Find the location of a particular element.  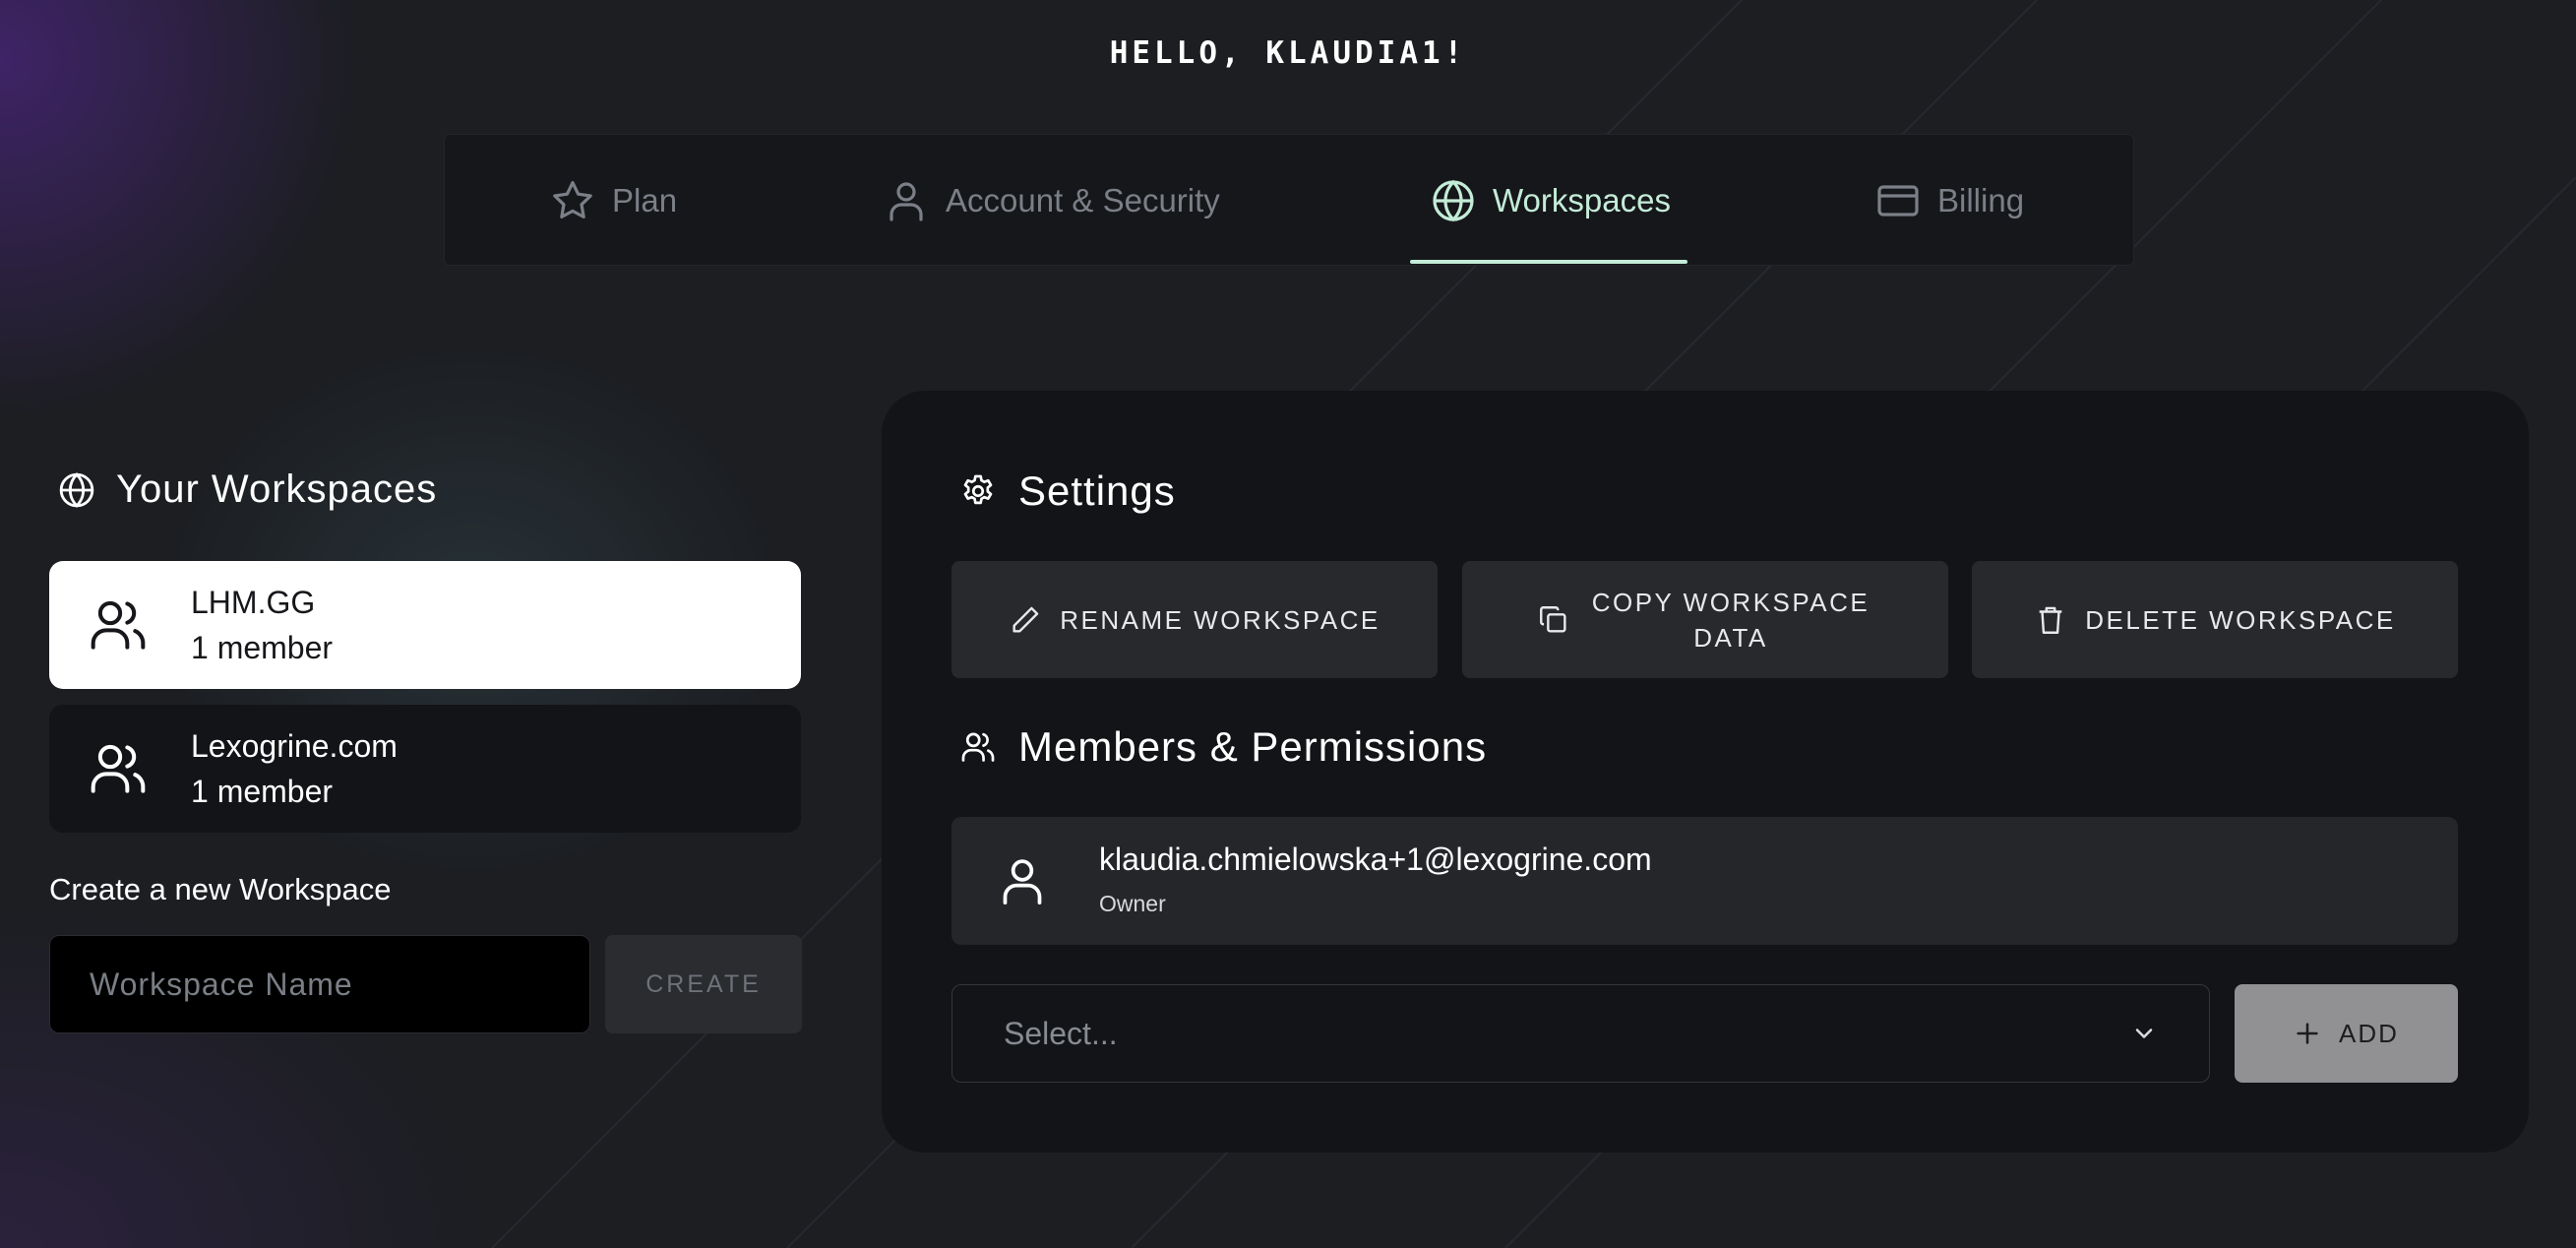

heading-text: Settings is located at coordinates (1097, 491).